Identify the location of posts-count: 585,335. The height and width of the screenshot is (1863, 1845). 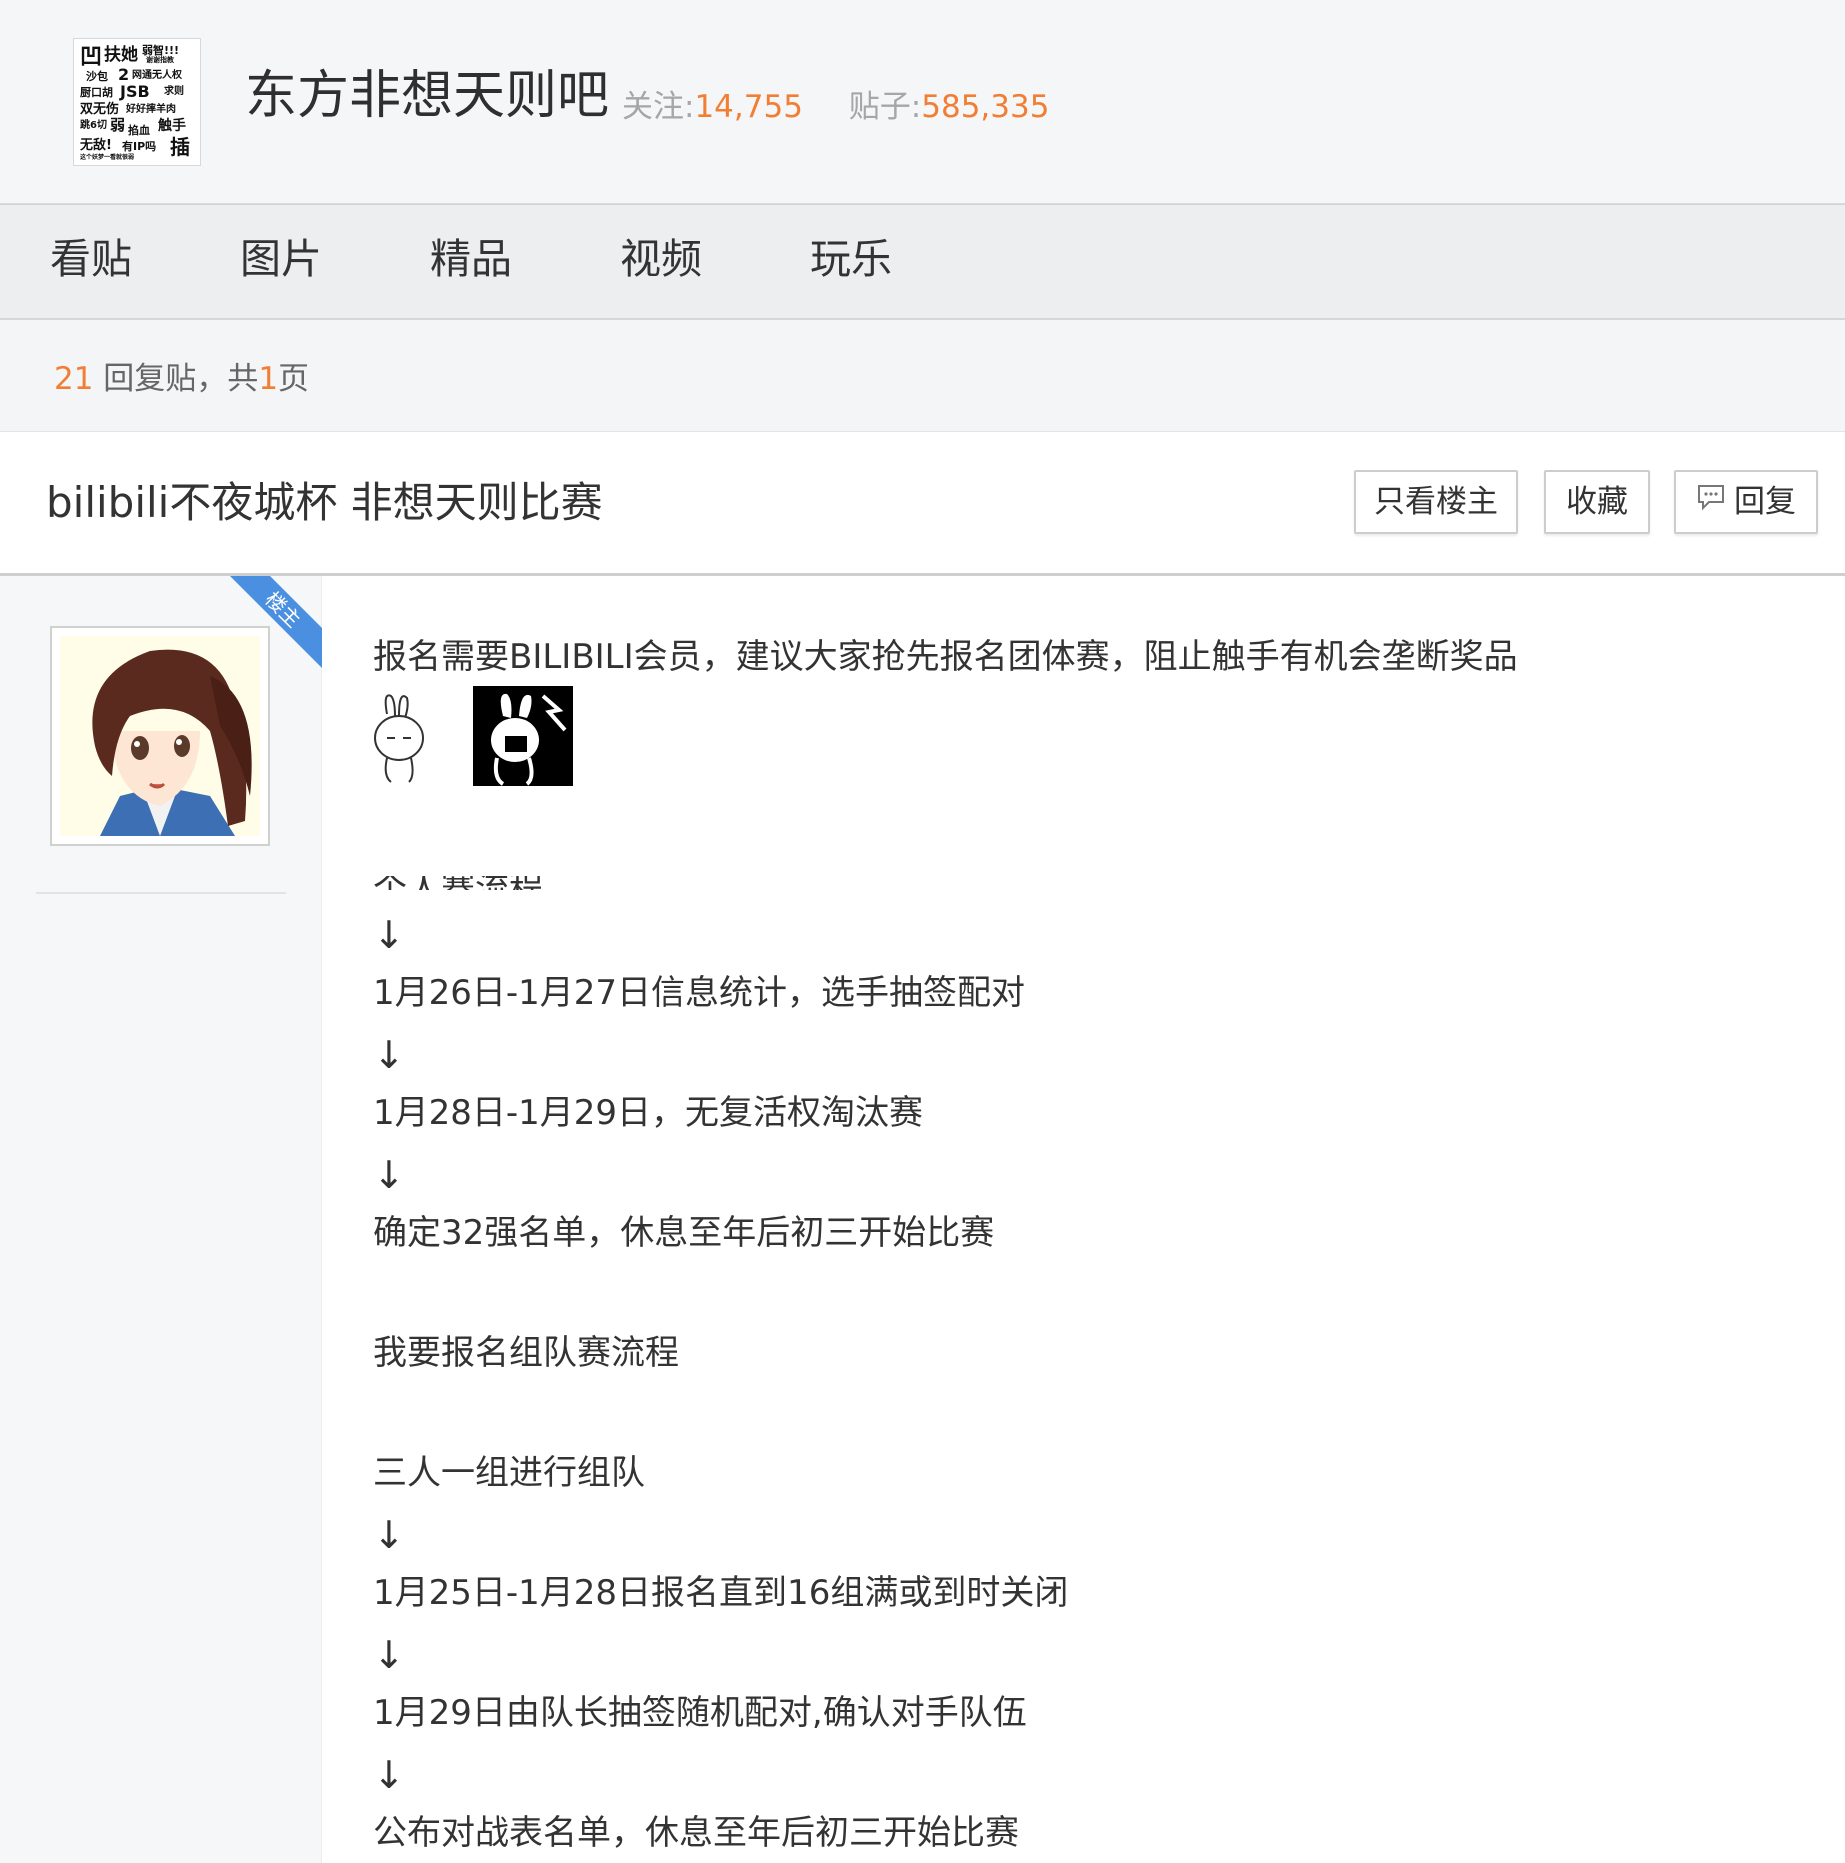
(985, 107).